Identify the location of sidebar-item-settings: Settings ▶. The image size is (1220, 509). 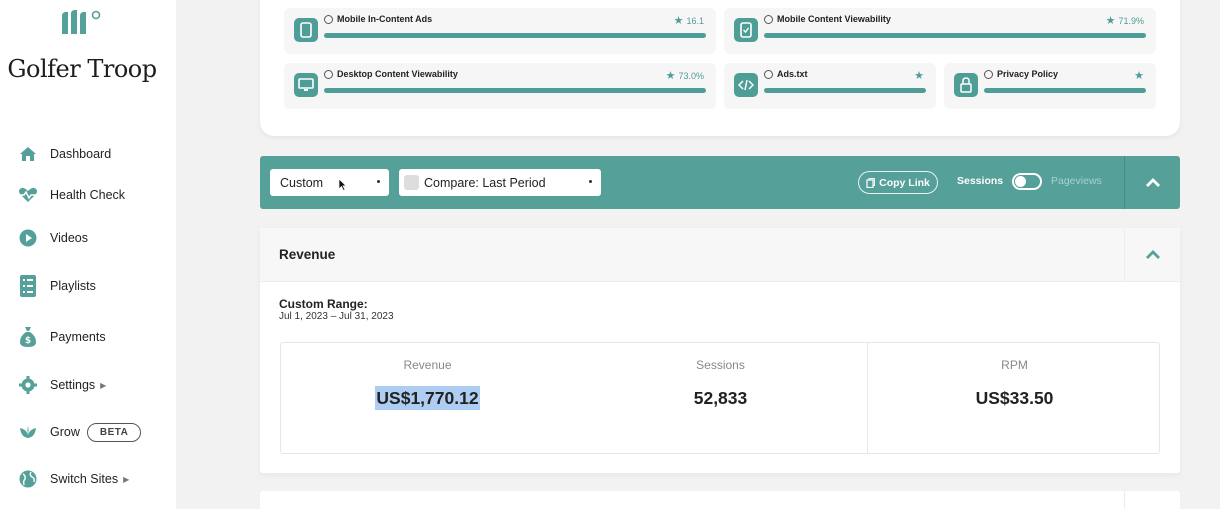
(62, 385).